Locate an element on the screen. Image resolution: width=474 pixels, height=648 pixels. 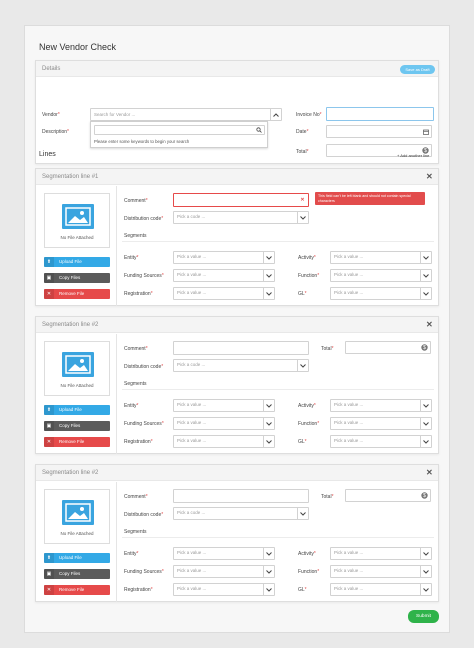
function-label: Function* is located at coordinates (309, 424).